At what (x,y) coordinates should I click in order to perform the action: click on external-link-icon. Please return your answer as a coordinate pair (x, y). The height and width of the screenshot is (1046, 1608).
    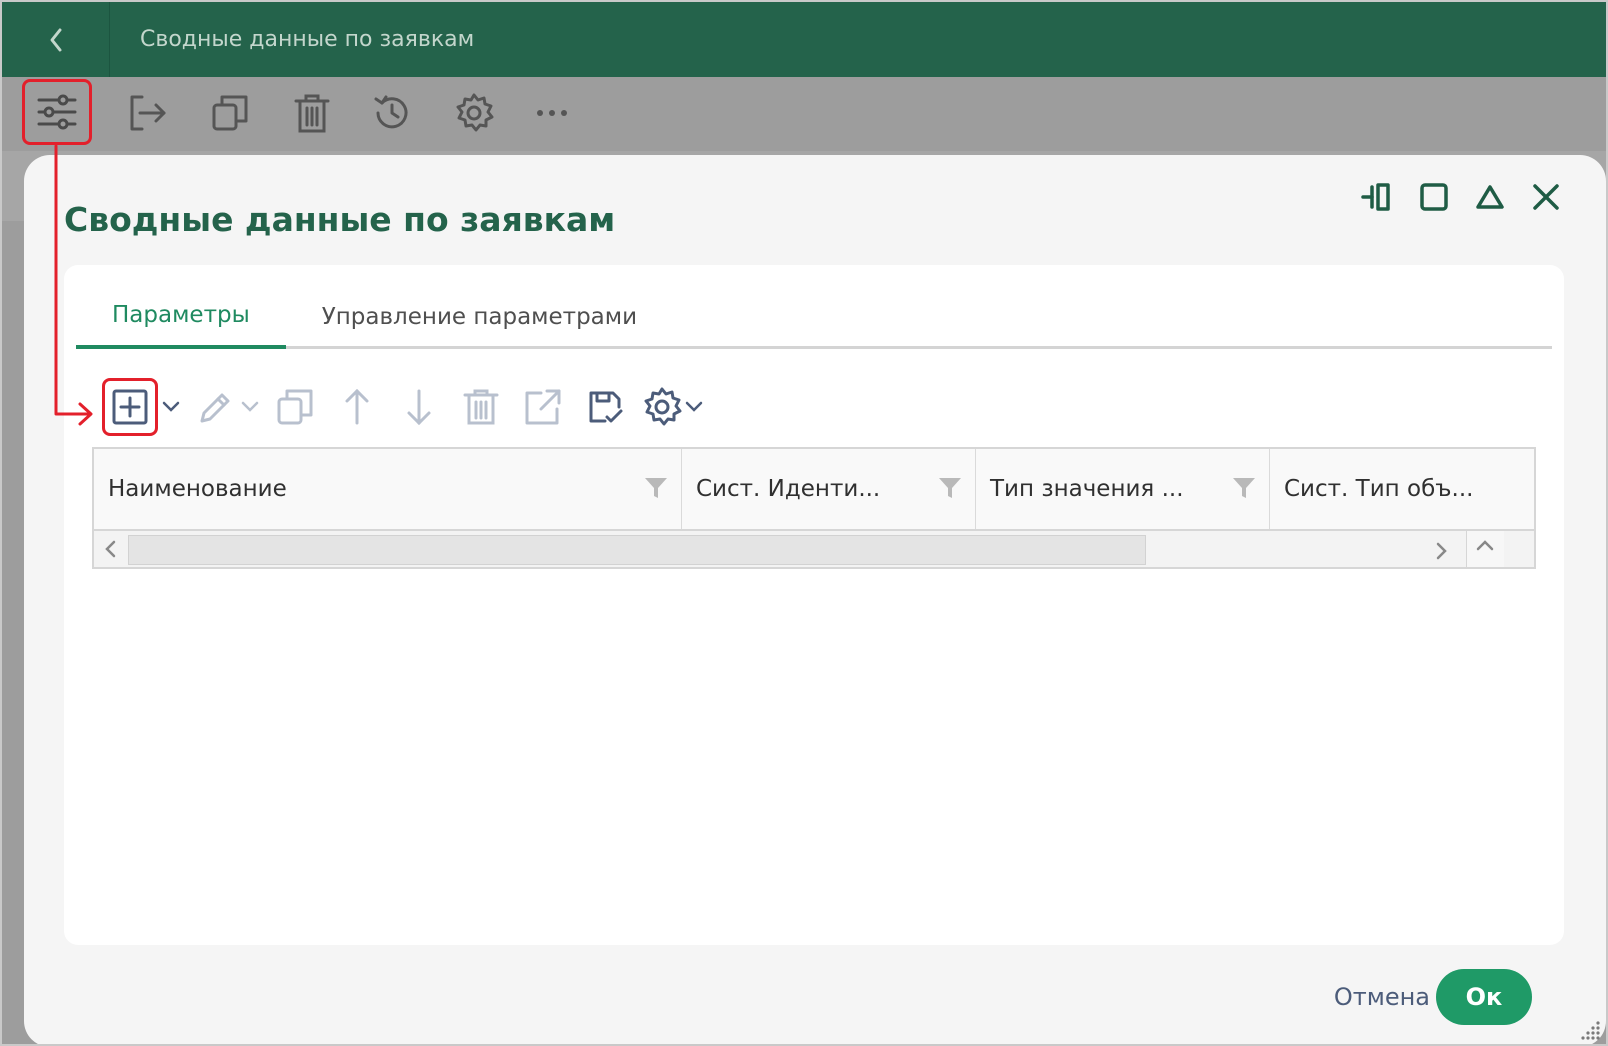
    Looking at the image, I should click on (543, 407).